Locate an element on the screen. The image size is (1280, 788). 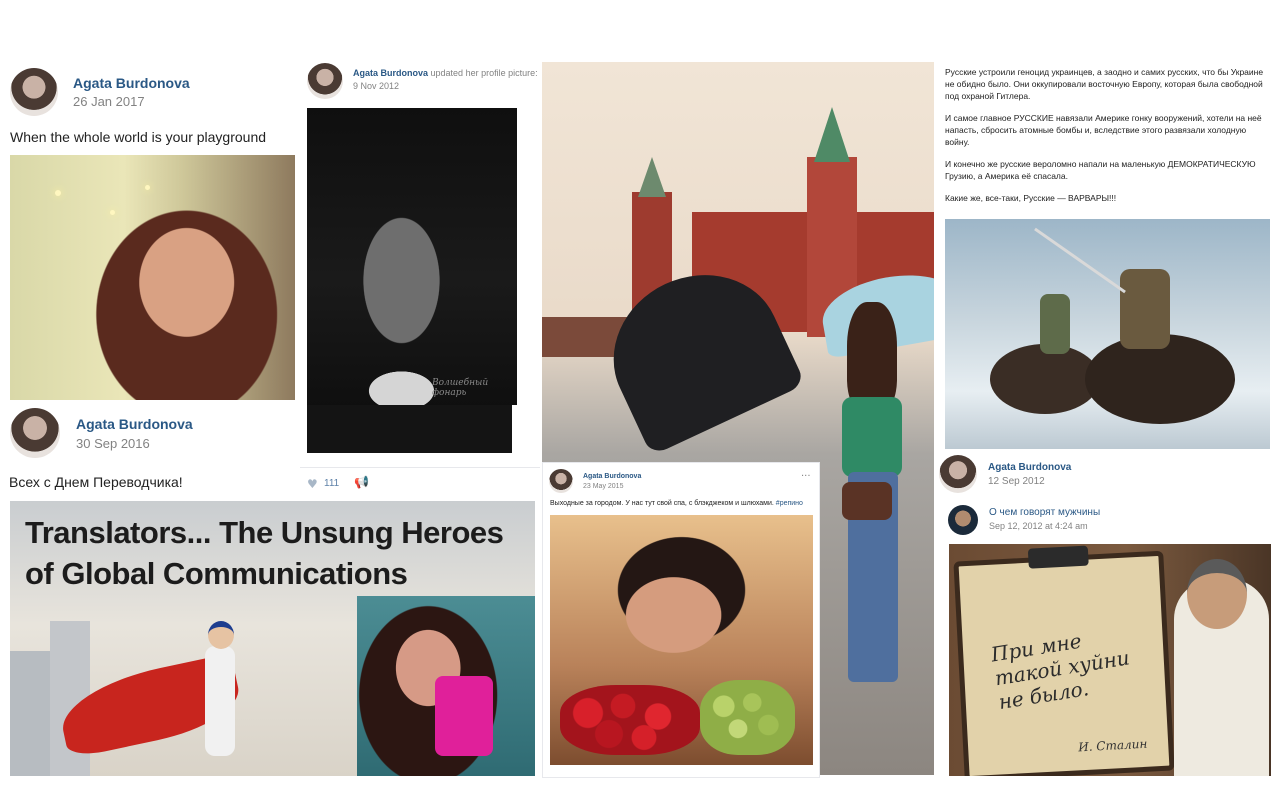
signature: И. Сталин is located at coordinates (1112, 745).